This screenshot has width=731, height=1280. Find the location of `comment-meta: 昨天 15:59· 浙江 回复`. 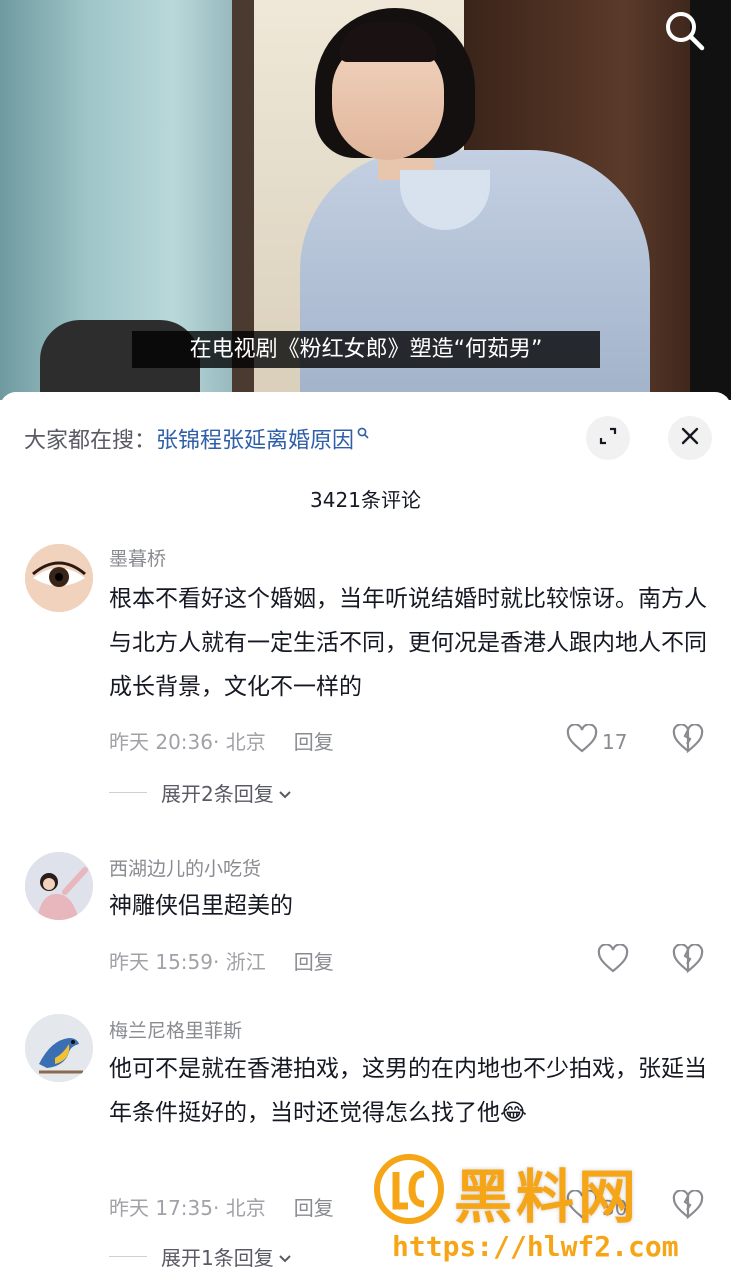

comment-meta: 昨天 15:59· 浙江 回复 is located at coordinates (221, 960).